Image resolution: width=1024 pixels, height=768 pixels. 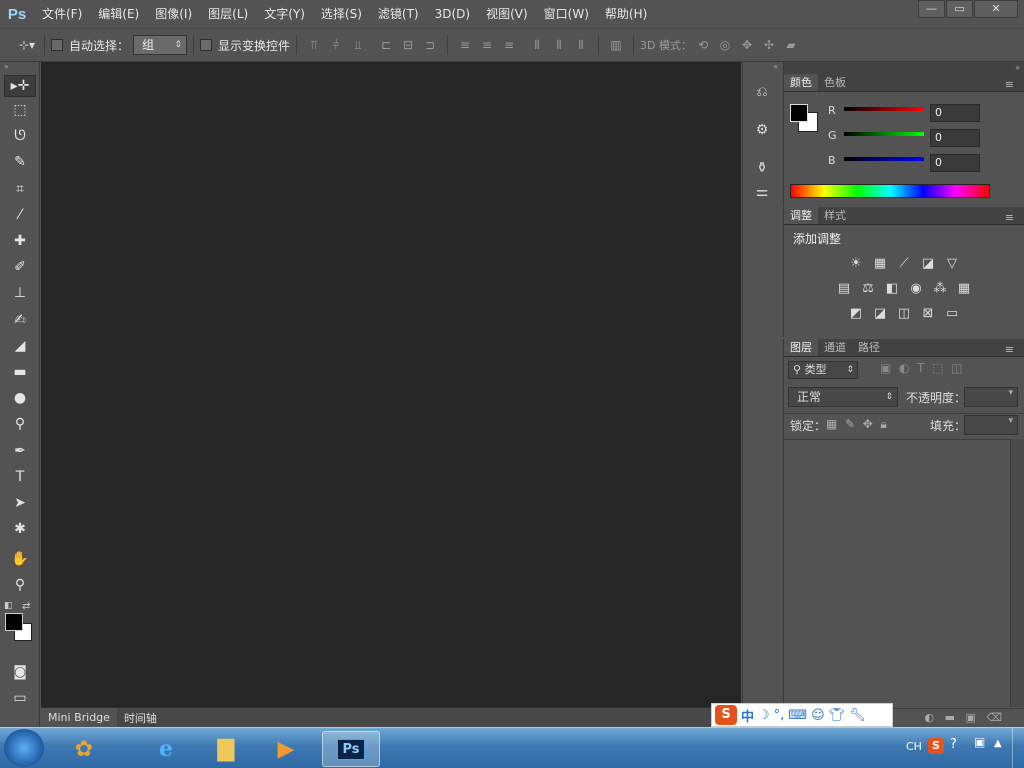 What do you see at coordinates (762, 130) in the screenshot?
I see `properties-panel-icon: ⚙` at bounding box center [762, 130].